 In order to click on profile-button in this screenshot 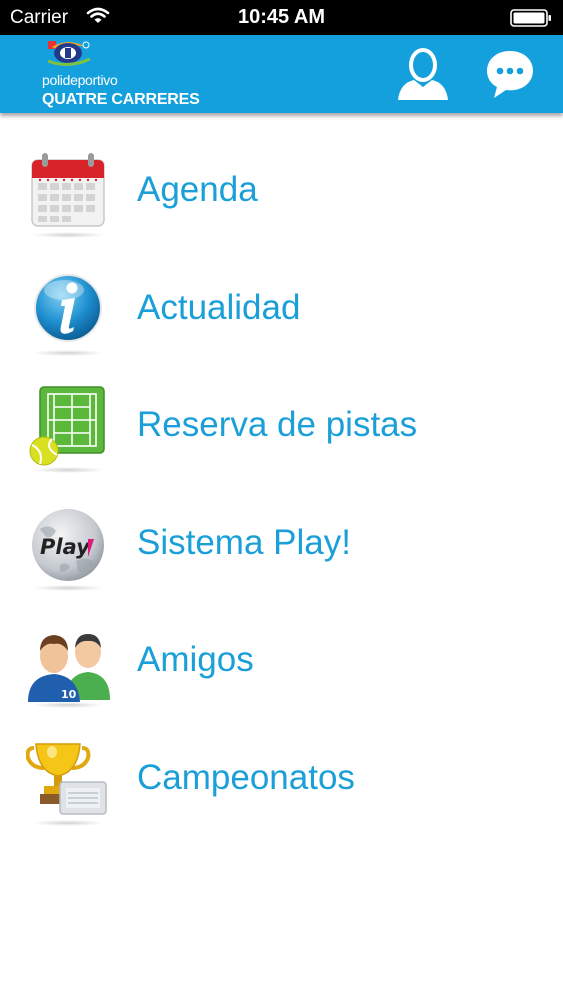, I will do `click(423, 73)`.